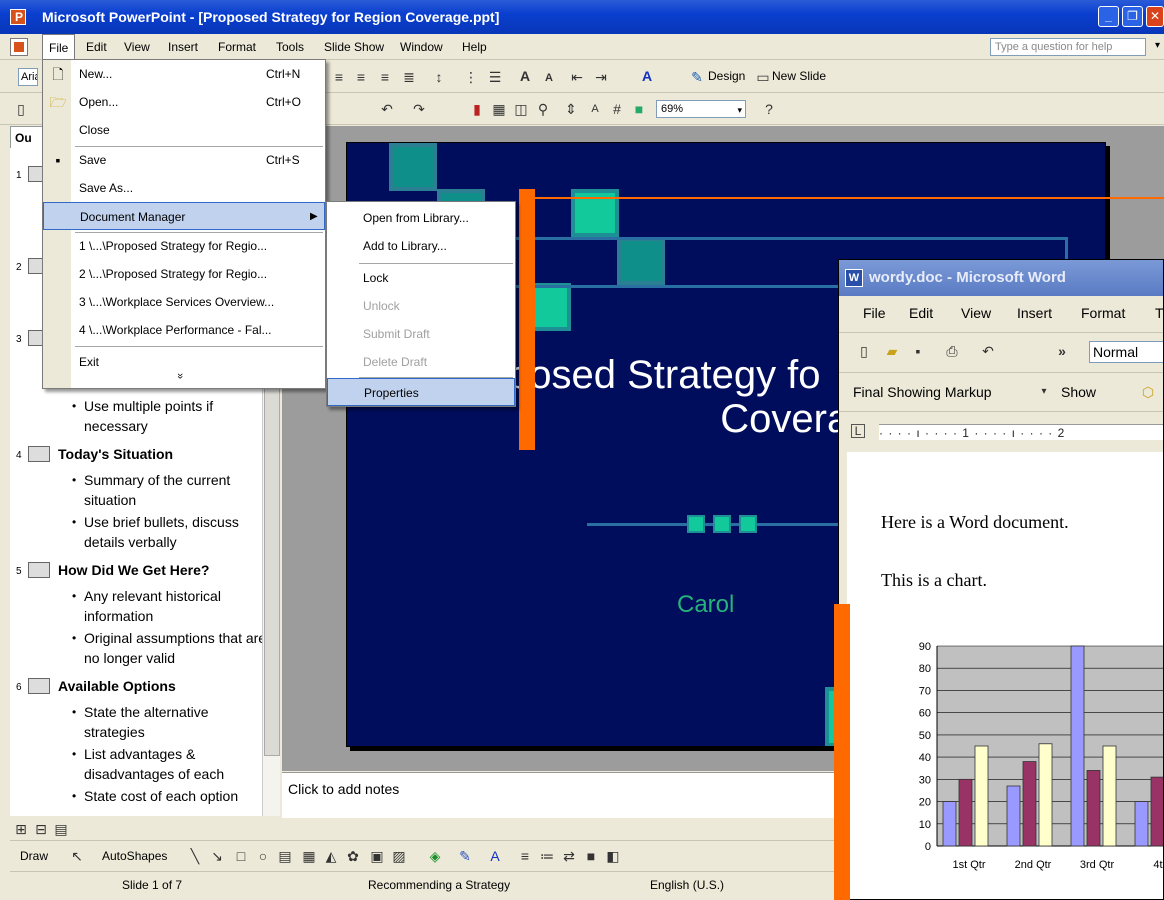 This screenshot has width=1164, height=900. Describe the element at coordinates (477, 109) in the screenshot. I see `insert-chart-icon: ▮` at that location.